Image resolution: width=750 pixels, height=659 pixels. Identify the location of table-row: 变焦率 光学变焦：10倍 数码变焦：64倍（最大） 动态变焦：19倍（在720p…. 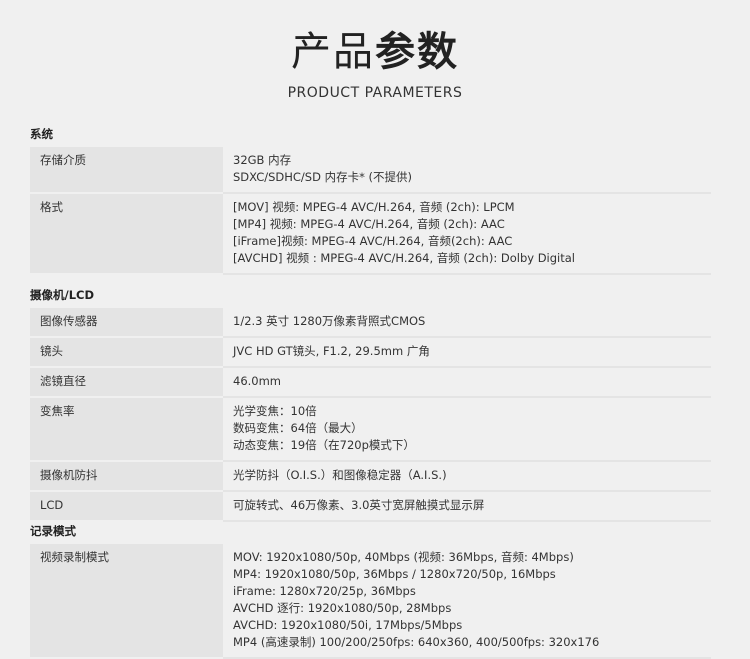
(370, 429).